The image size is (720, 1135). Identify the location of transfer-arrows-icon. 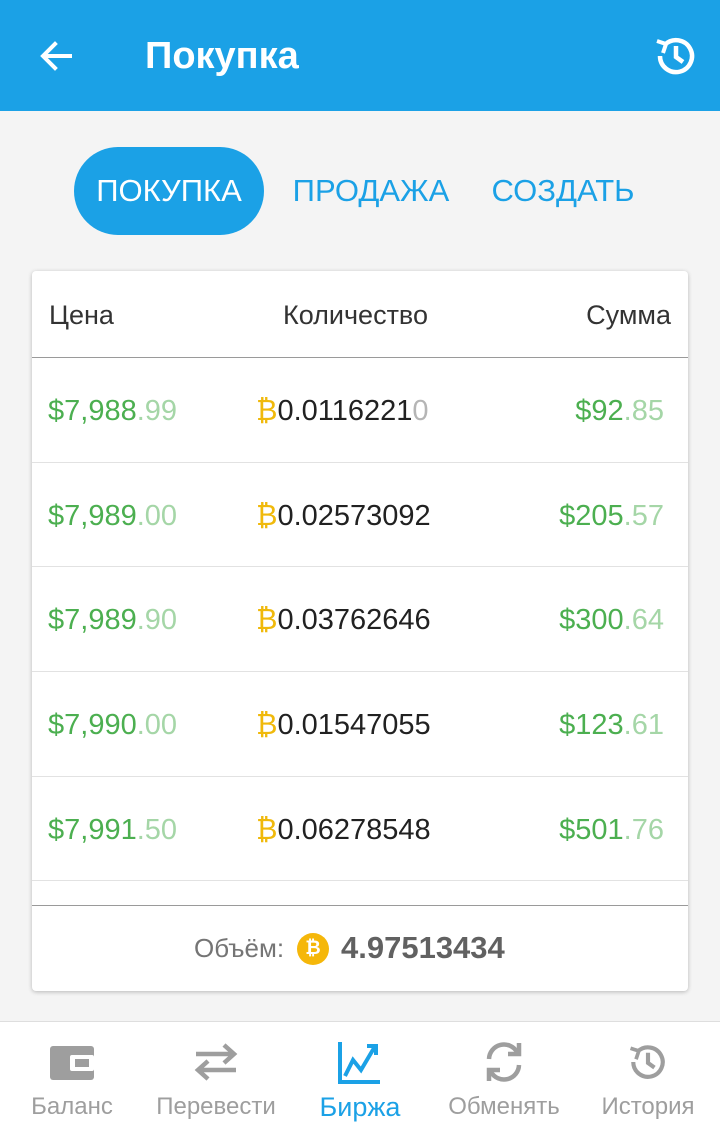
(216, 1062).